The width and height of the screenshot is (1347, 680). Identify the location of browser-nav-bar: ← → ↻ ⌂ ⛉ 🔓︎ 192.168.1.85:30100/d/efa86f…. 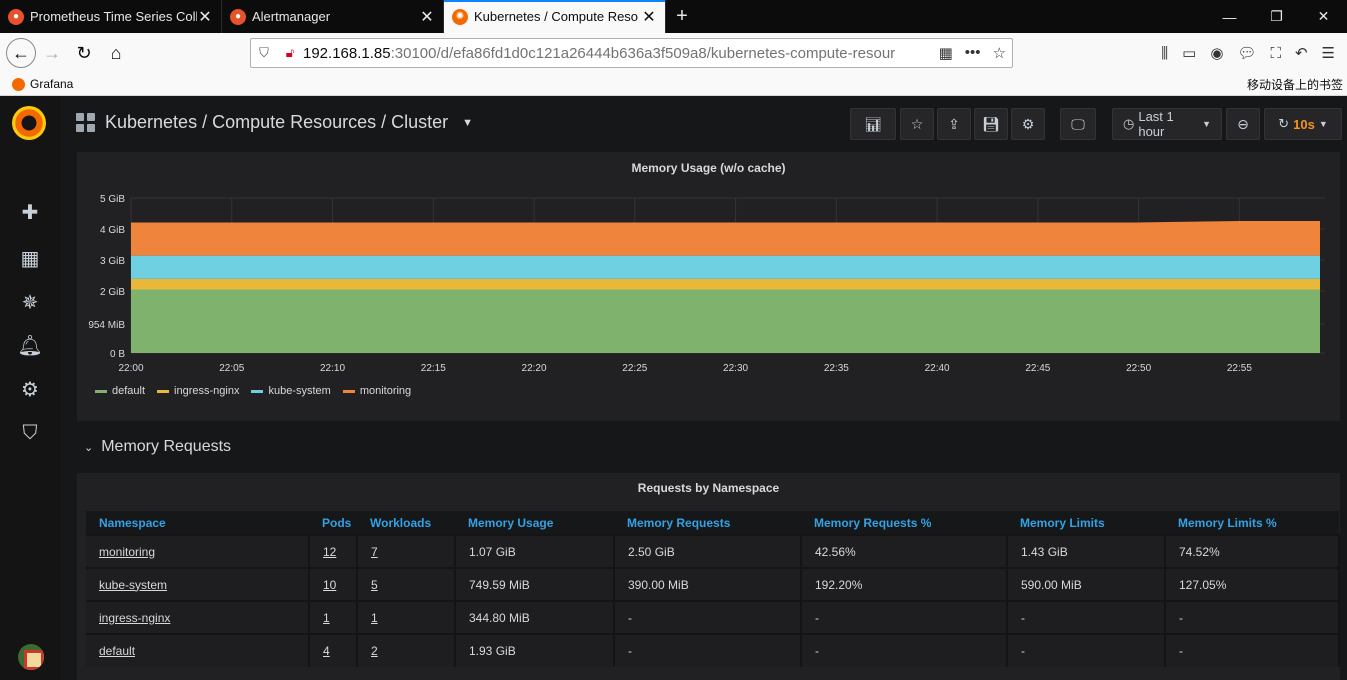
(673, 53).